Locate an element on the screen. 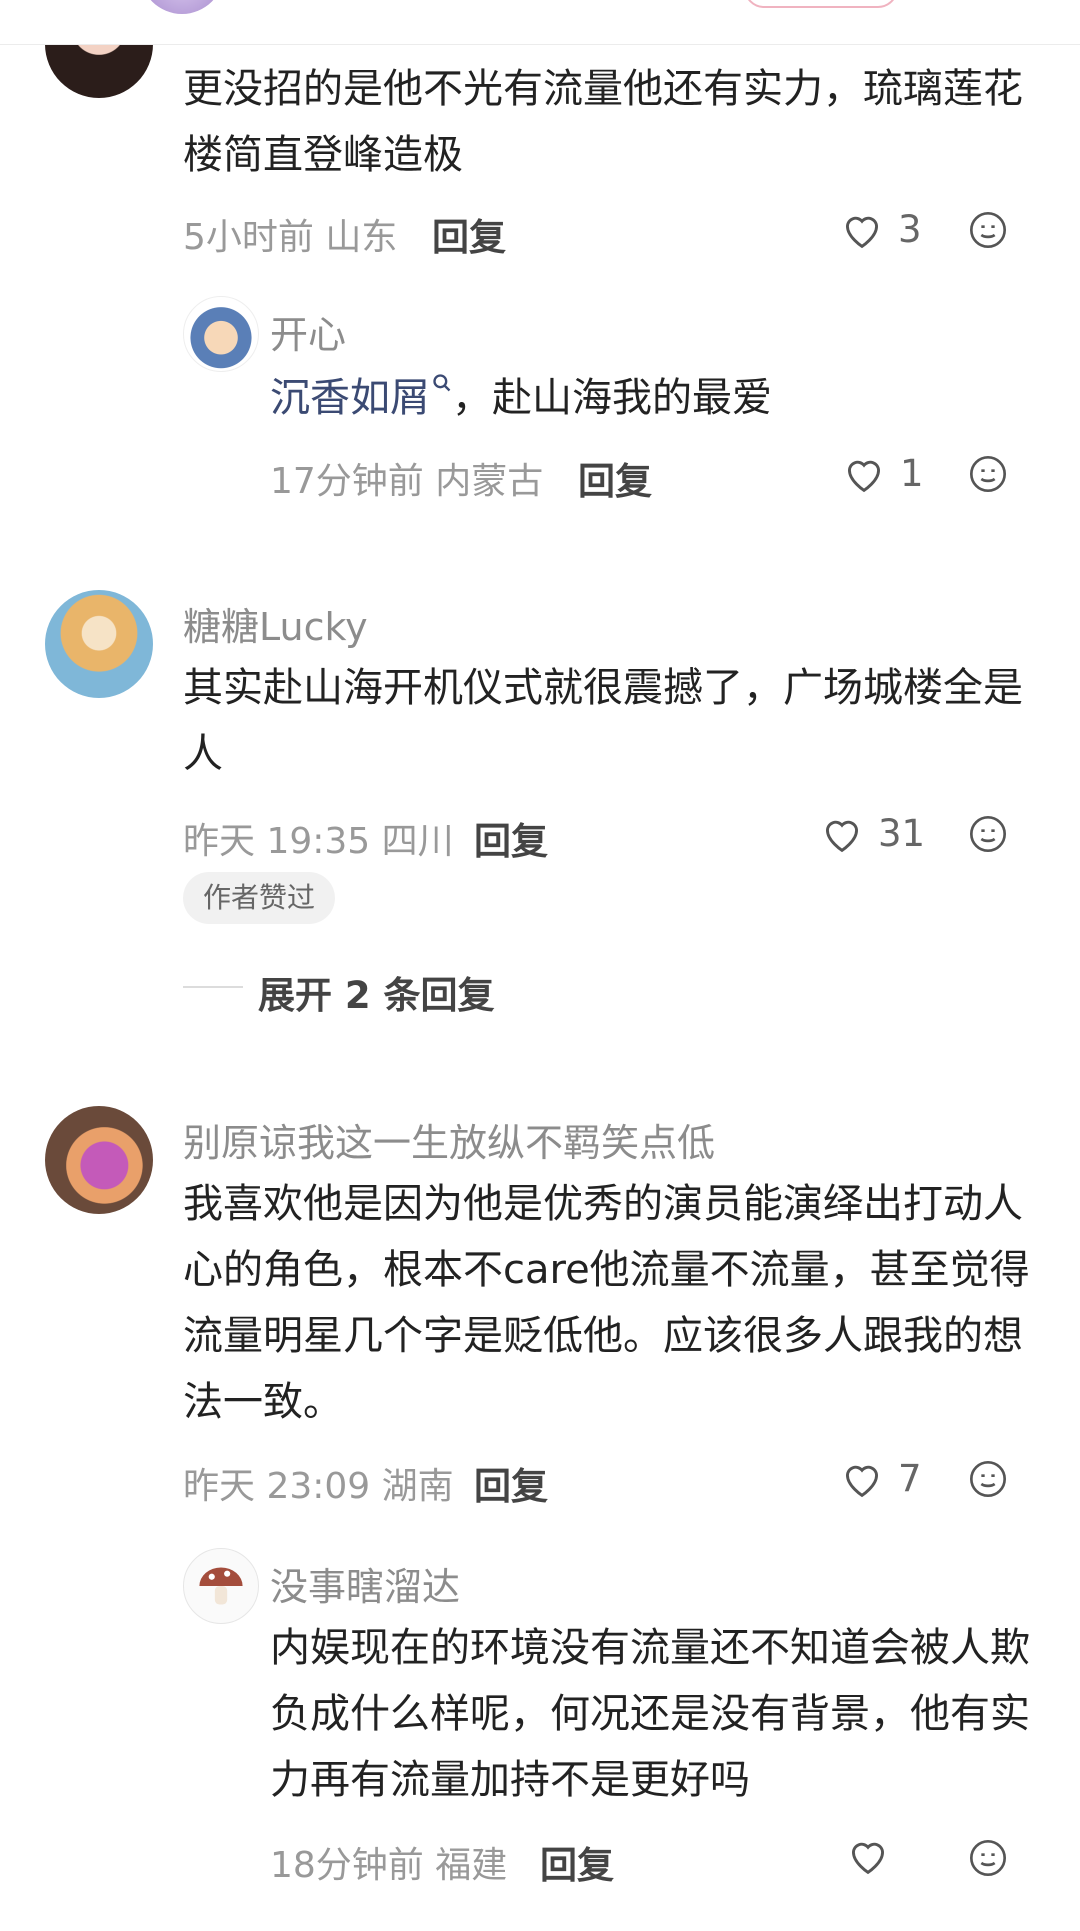  like-count: 3 is located at coordinates (910, 229).